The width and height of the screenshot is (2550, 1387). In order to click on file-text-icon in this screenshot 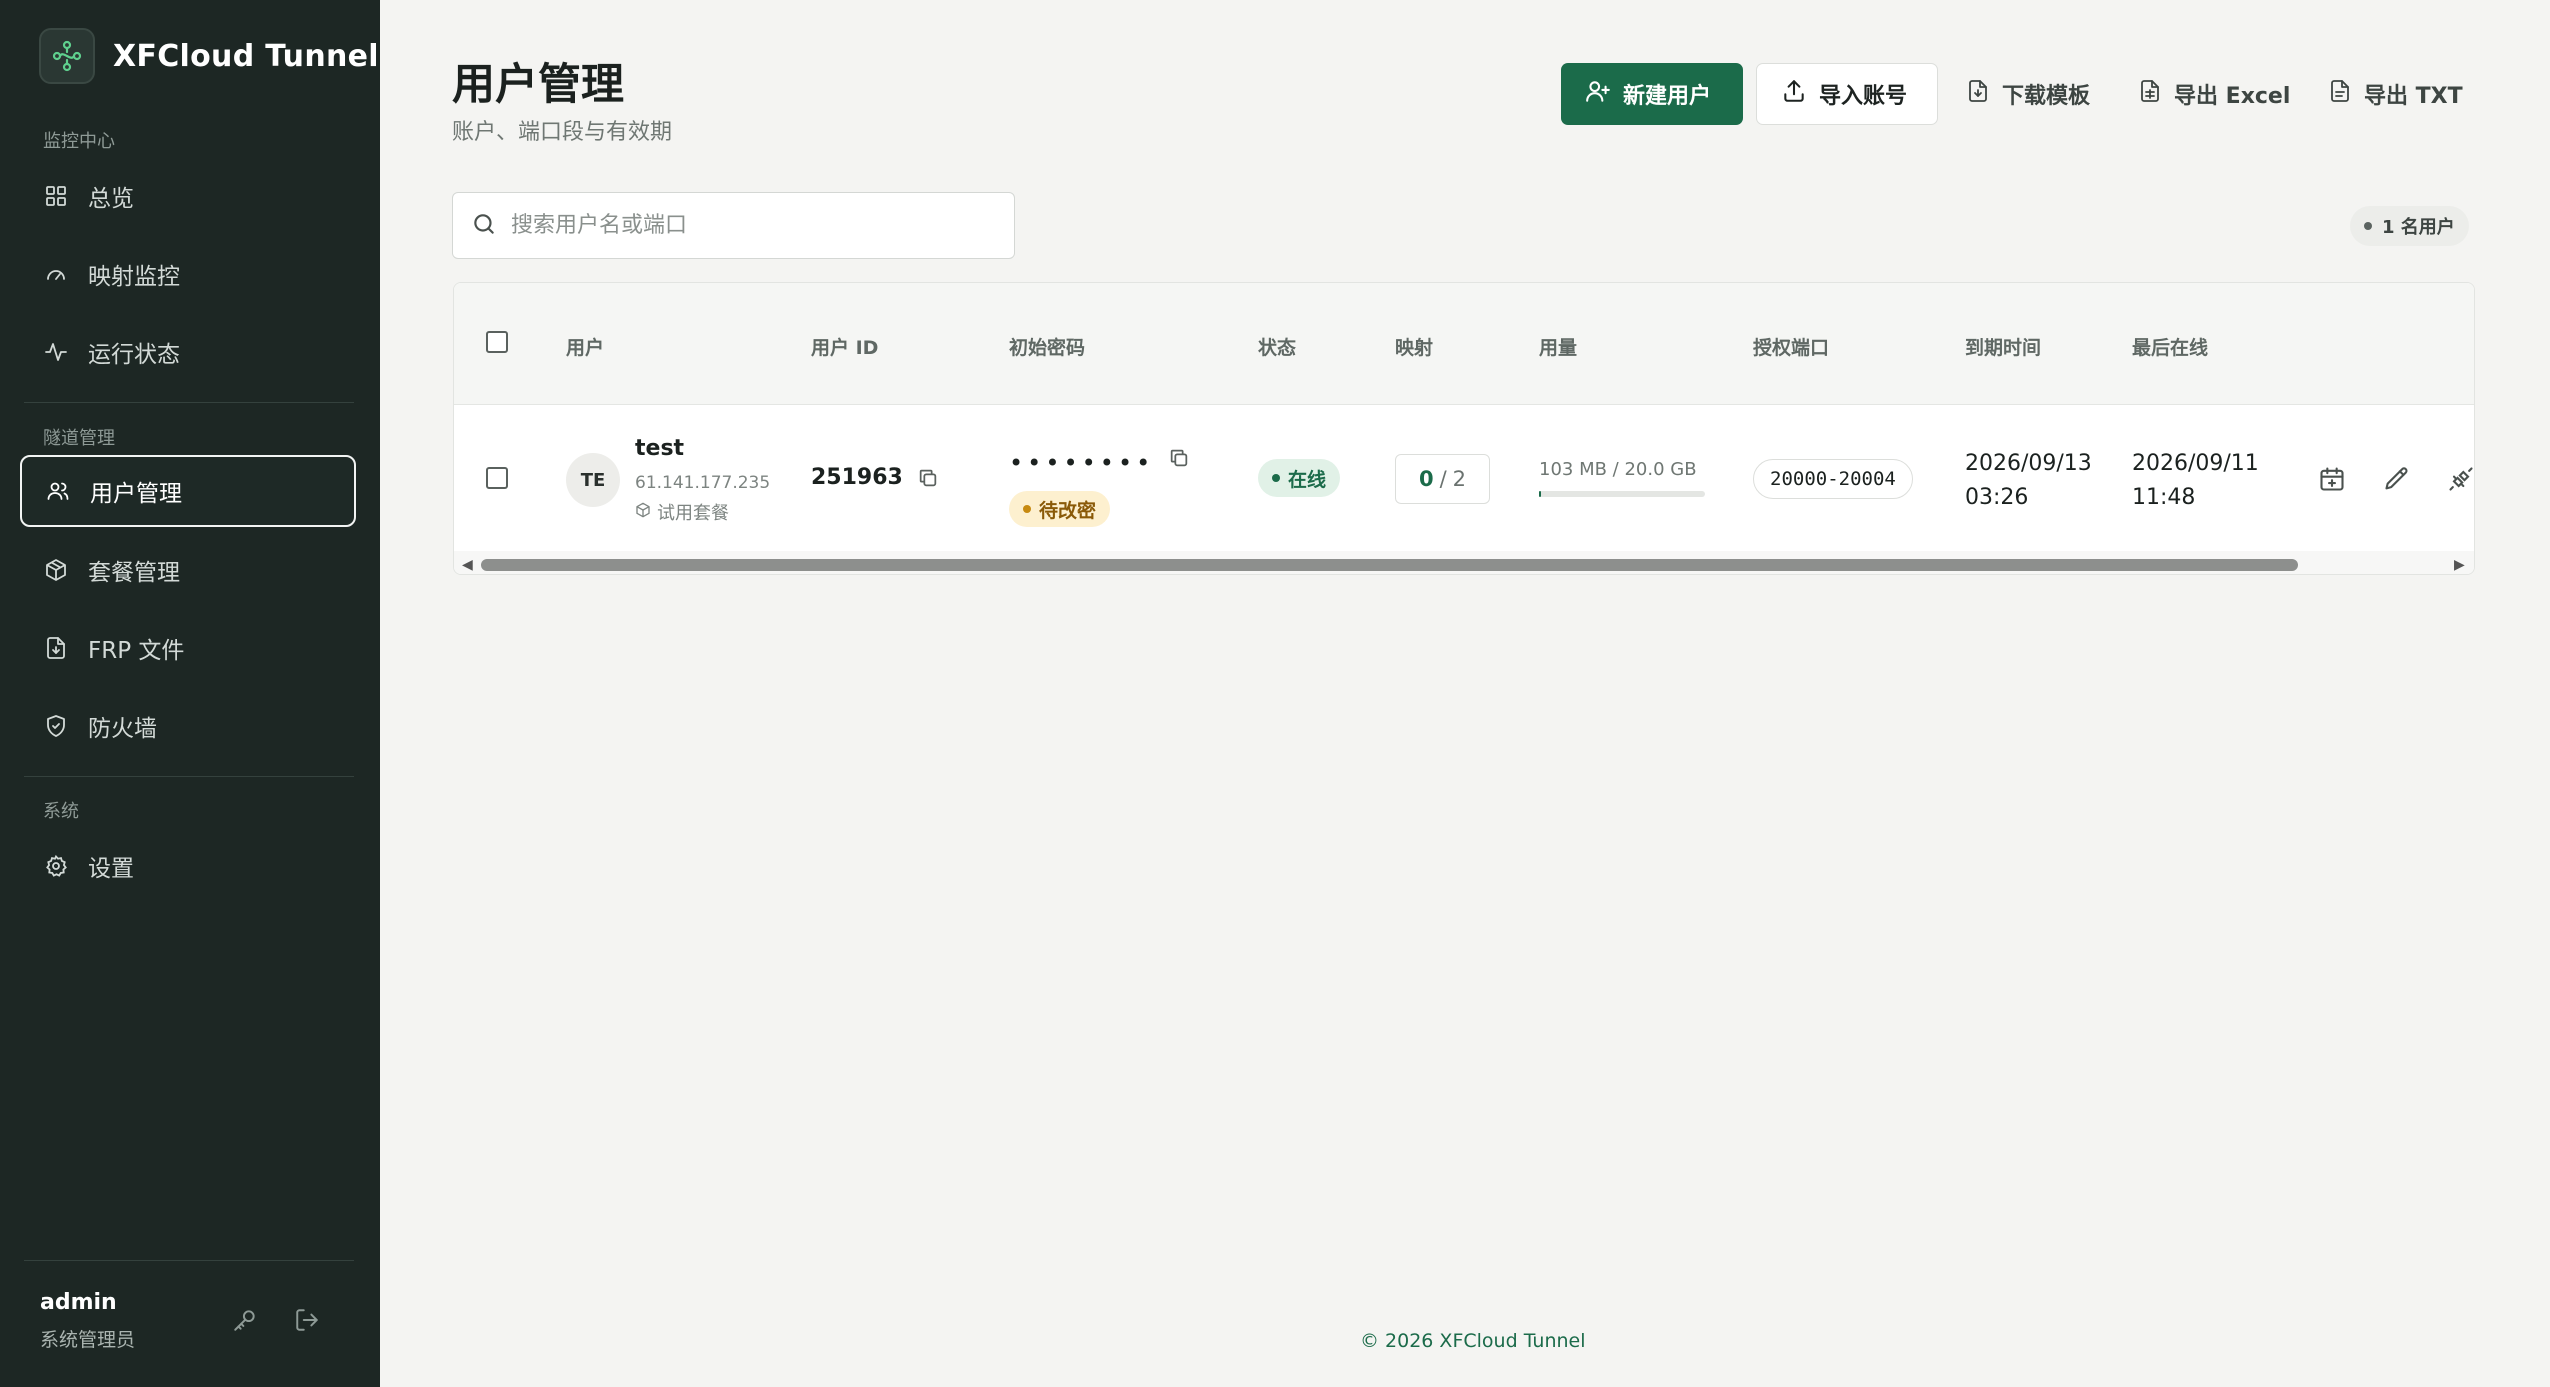, I will do `click(2340, 94)`.